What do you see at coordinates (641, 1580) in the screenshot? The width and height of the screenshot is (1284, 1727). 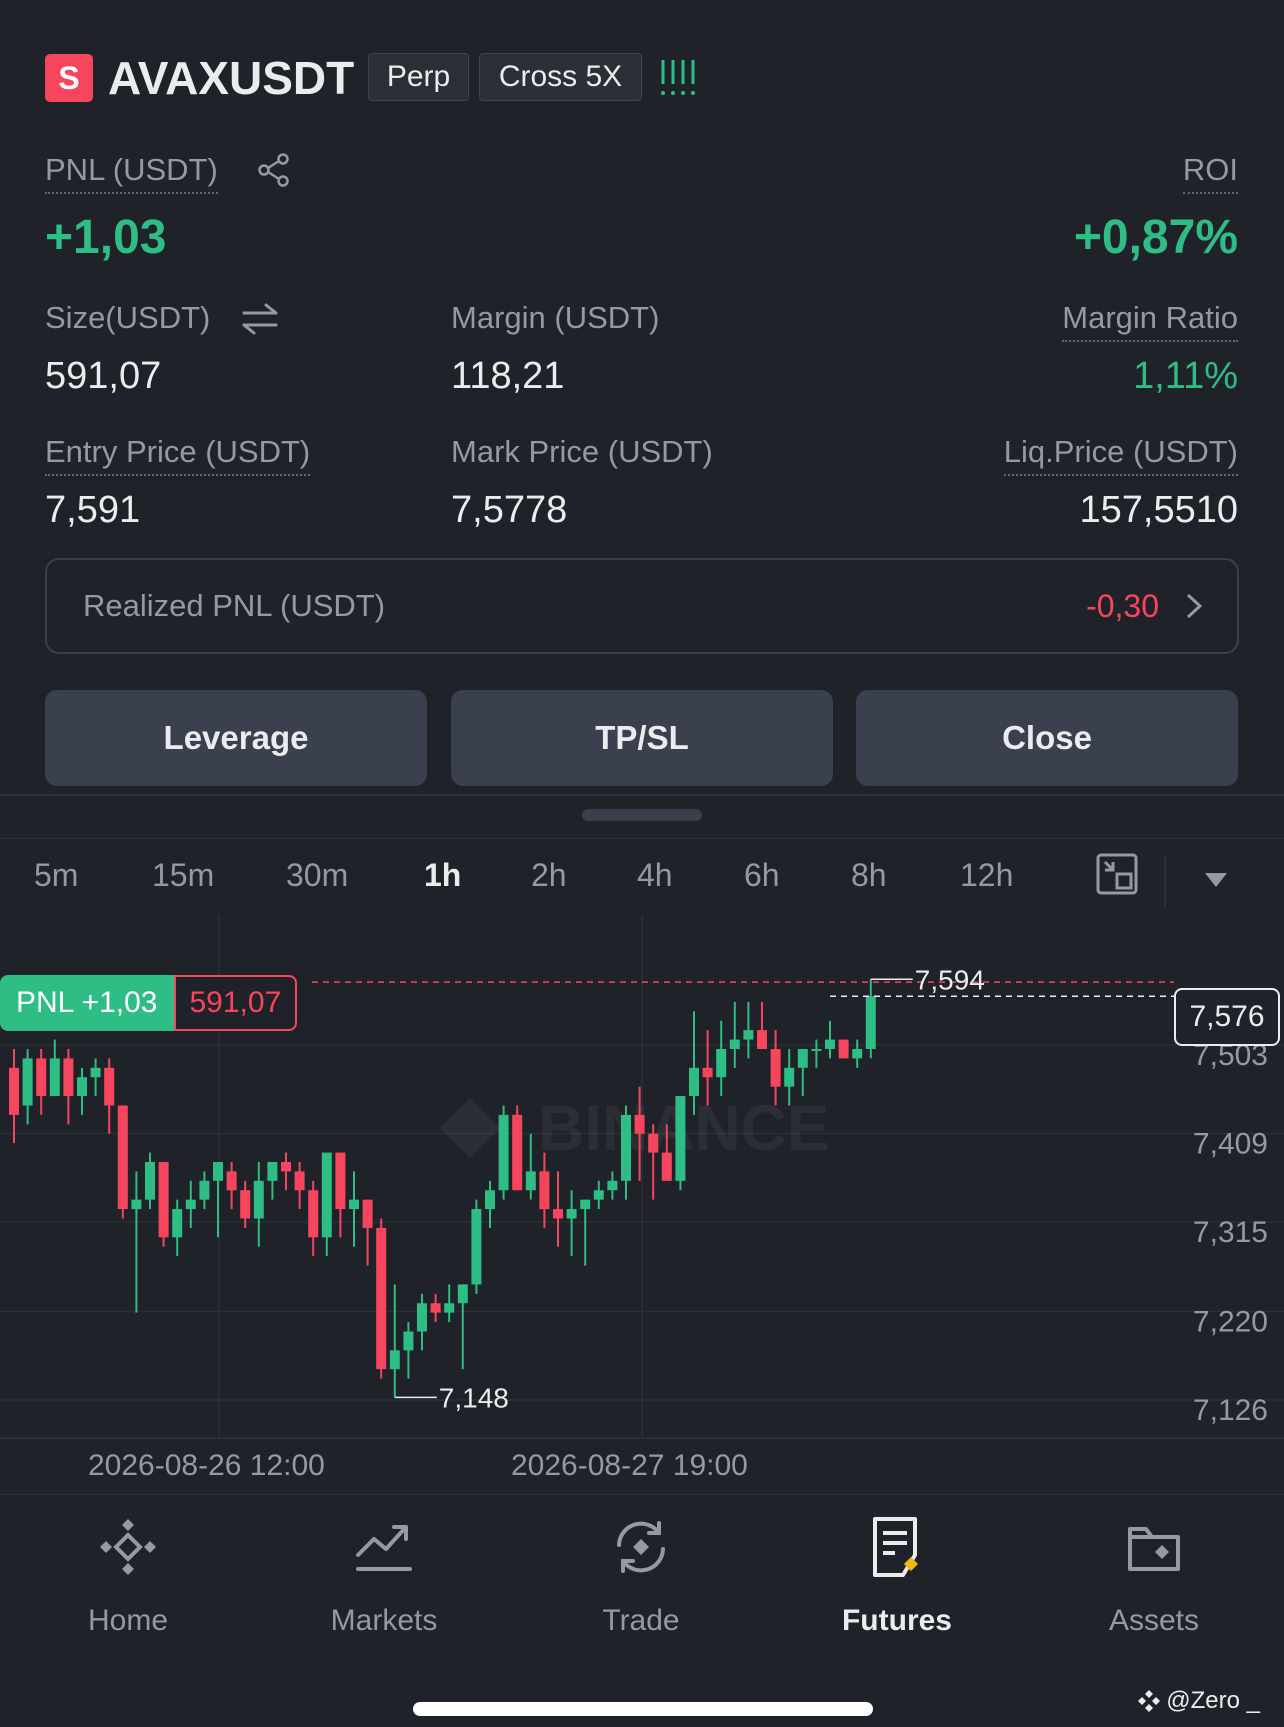 I see `nav-trade: Trade` at bounding box center [641, 1580].